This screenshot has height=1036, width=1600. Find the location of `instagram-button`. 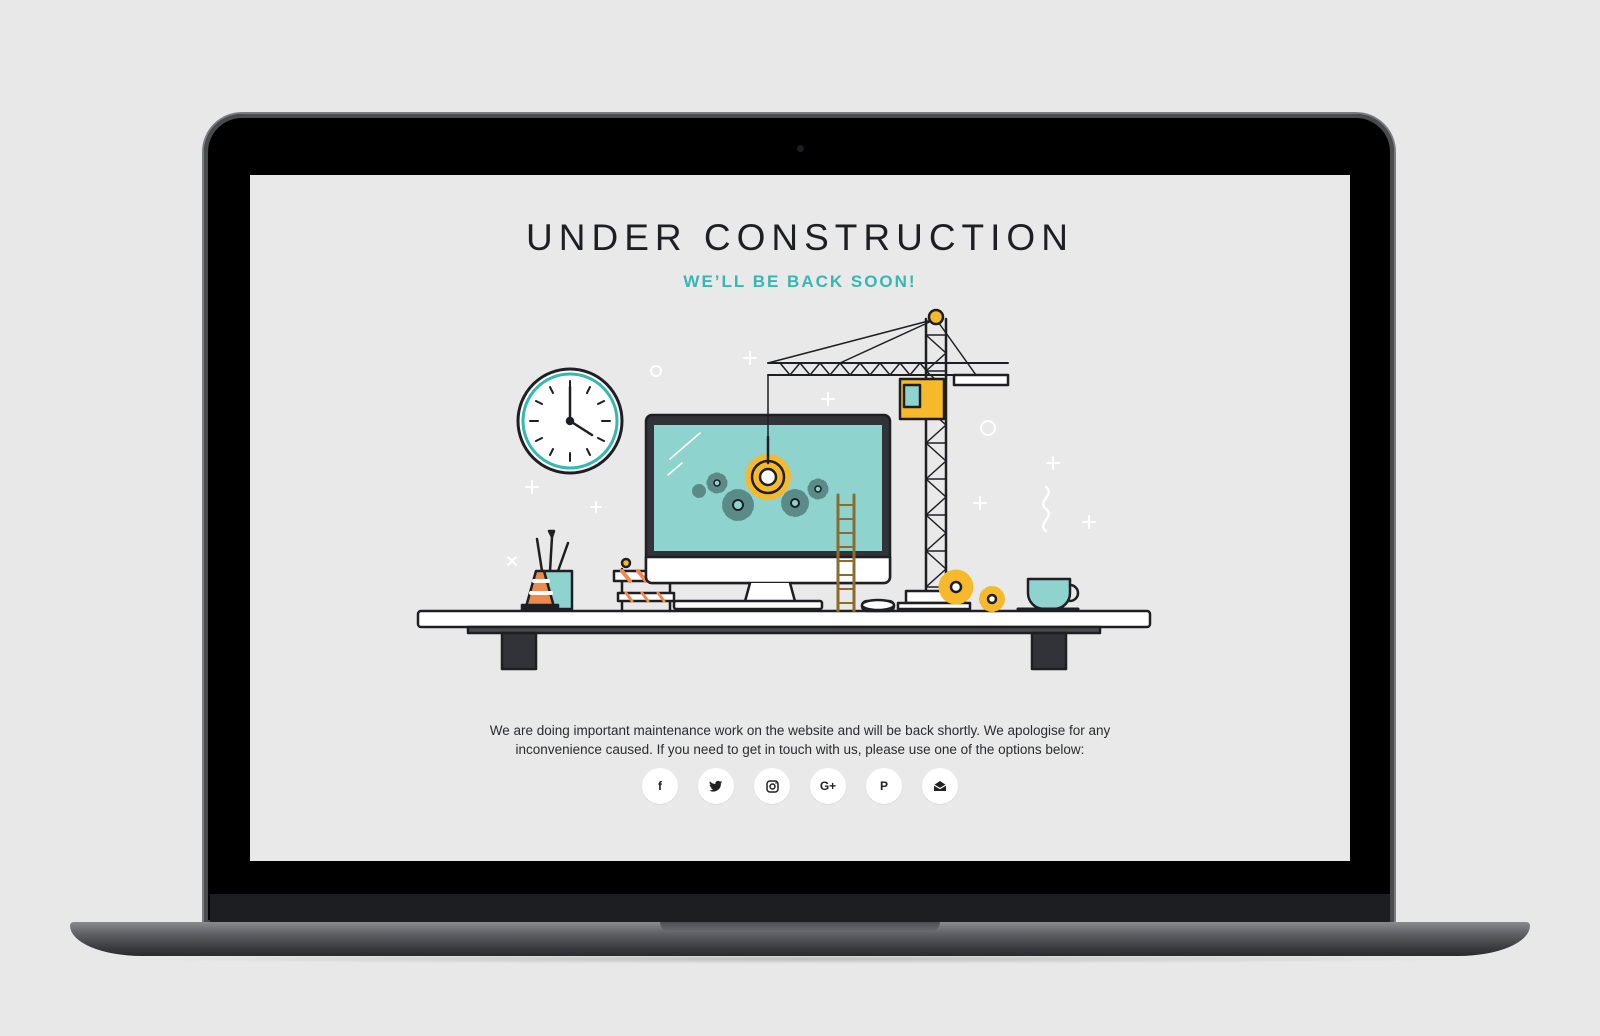

instagram-button is located at coordinates (772, 786).